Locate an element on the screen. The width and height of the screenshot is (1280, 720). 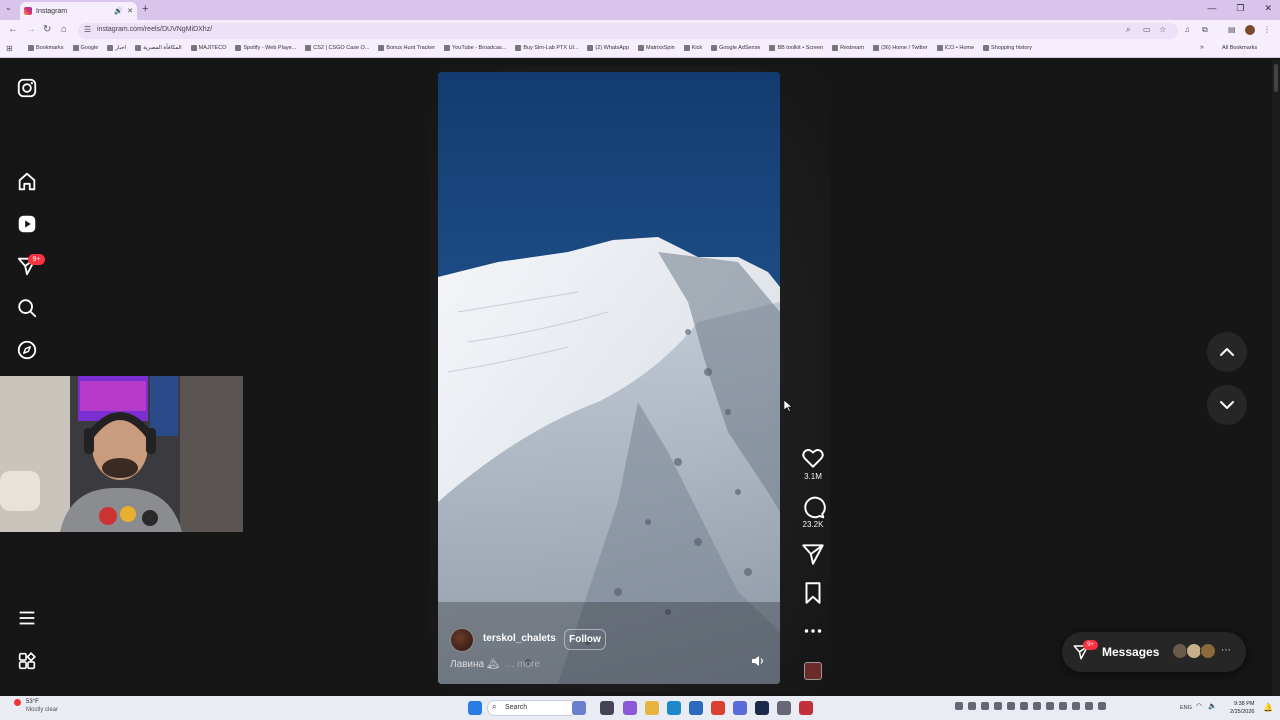
url-text: instagram.com/reels/DUVNgMiDXhz/ is located at coordinates (154, 29).